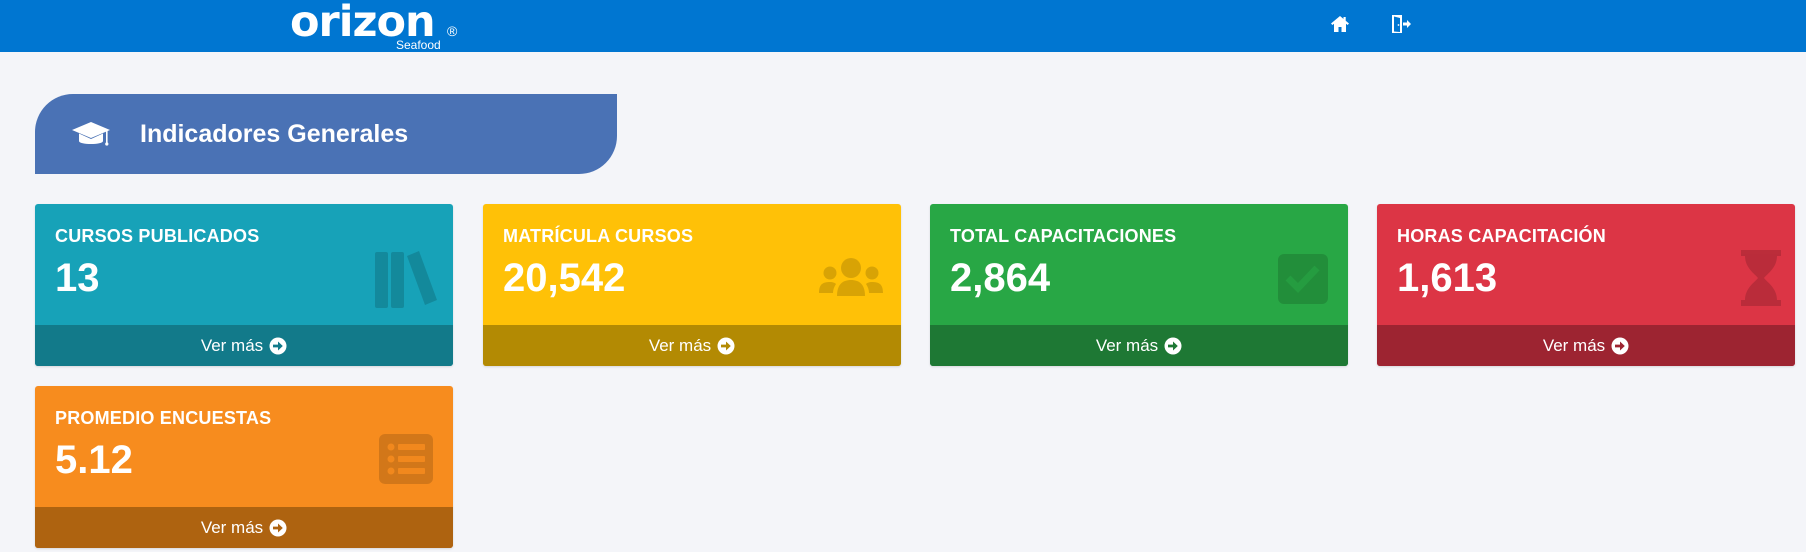  I want to click on card-value: 13, so click(77, 278).